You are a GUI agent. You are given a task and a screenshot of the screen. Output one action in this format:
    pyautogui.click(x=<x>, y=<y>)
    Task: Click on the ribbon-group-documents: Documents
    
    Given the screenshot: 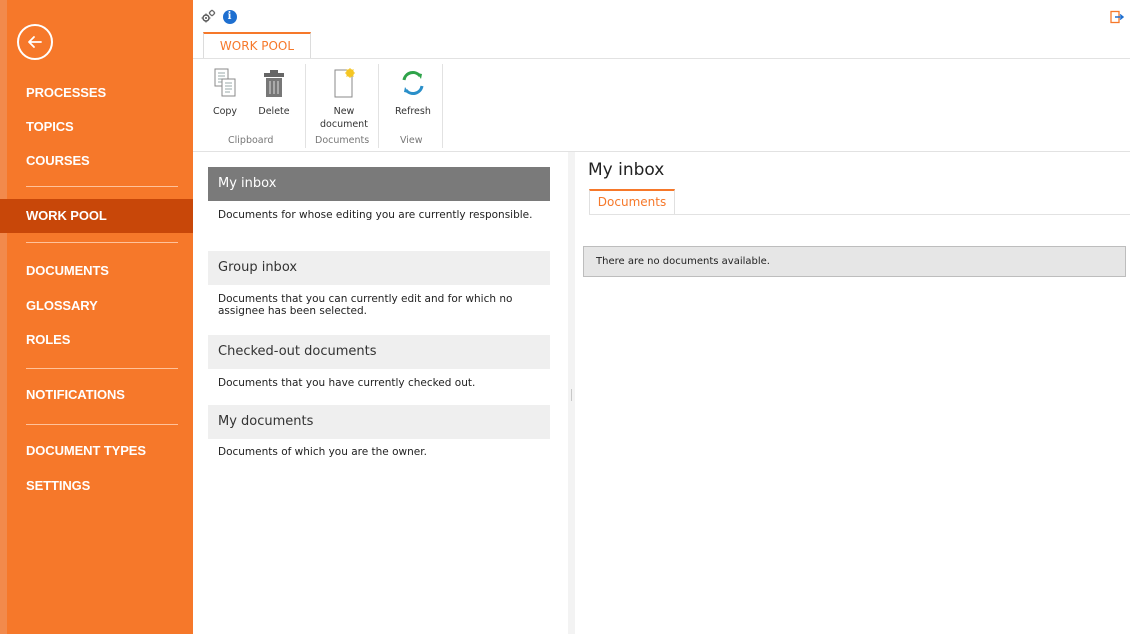 What is the action you would take?
    pyautogui.click(x=342, y=140)
    